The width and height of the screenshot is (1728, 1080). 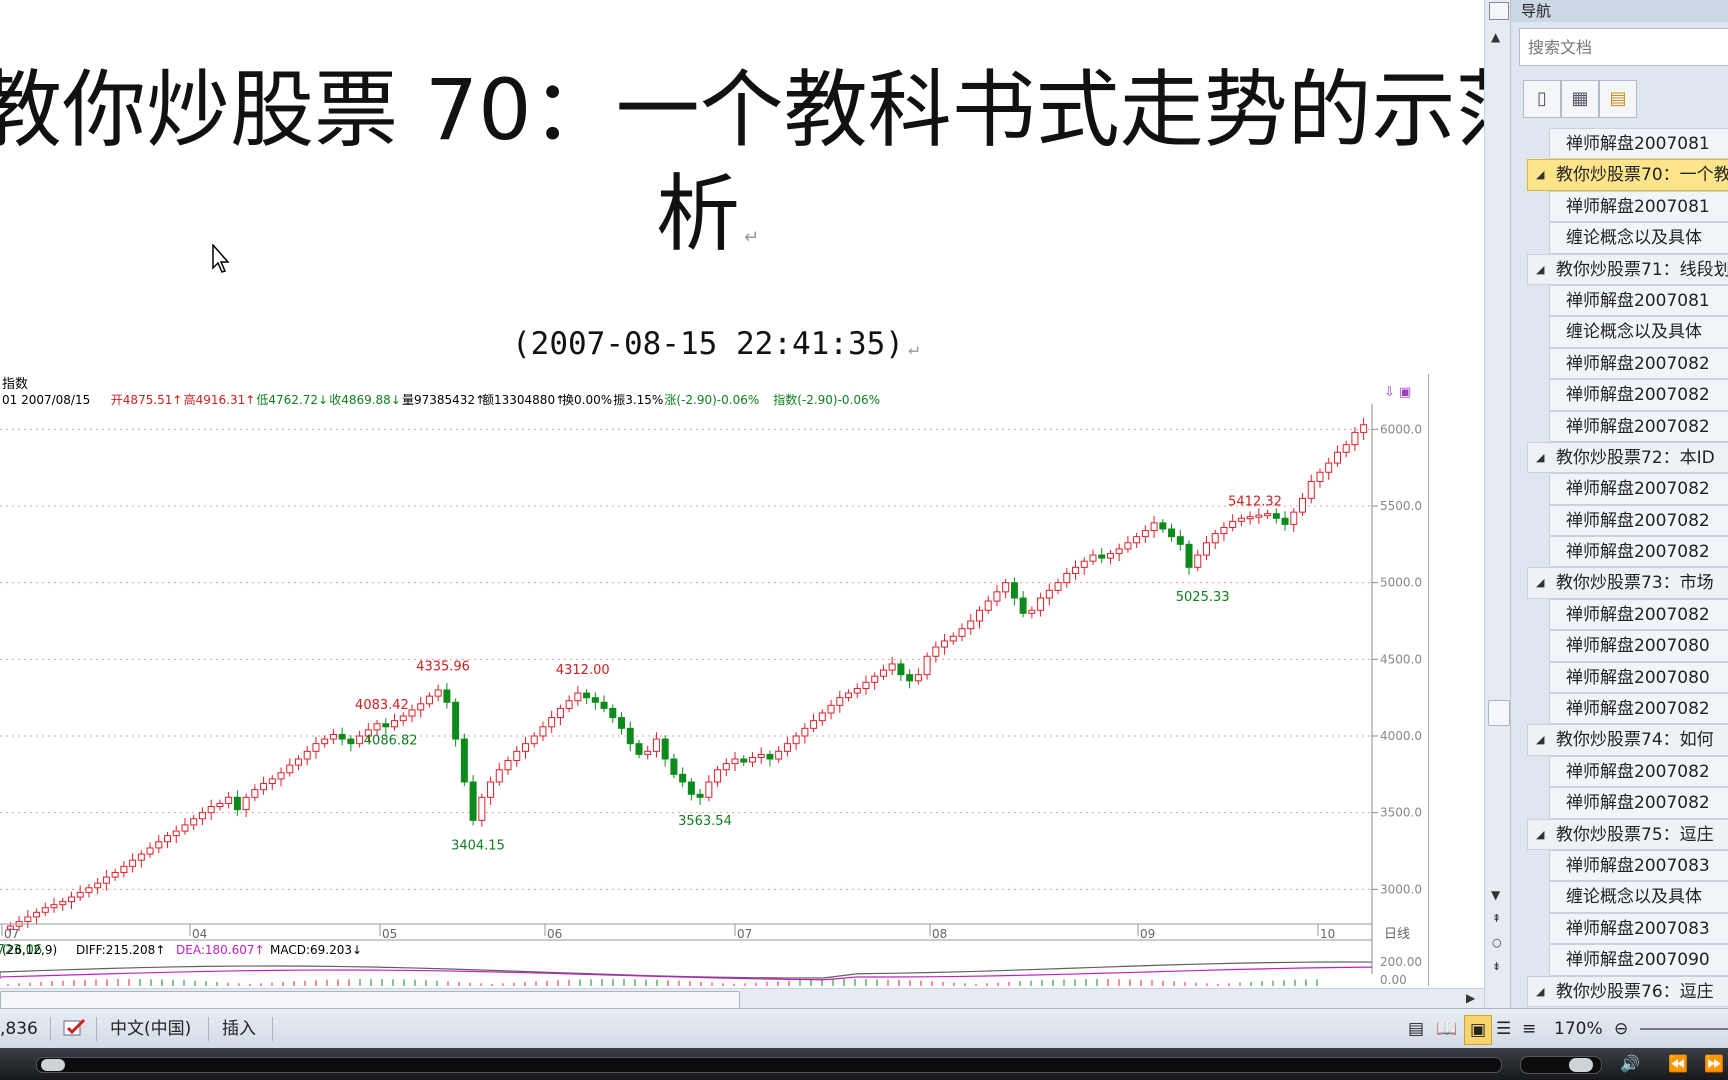 I want to click on tab-headings: ▯, so click(x=1542, y=99).